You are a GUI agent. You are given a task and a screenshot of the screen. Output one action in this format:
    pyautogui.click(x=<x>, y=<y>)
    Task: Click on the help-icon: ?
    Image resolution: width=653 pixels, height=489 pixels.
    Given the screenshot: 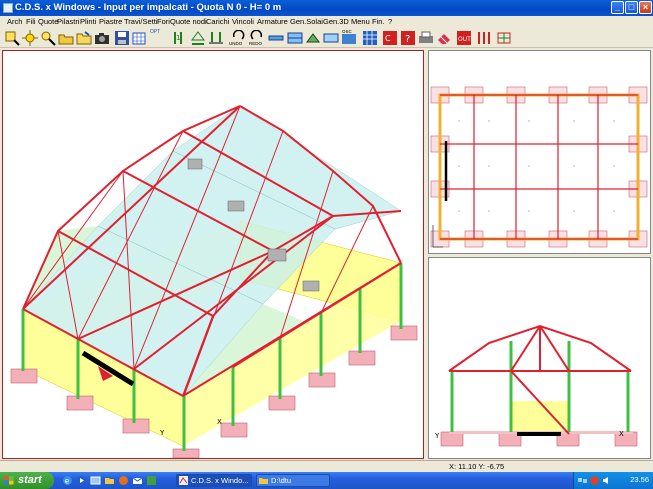 What is the action you would take?
    pyautogui.click(x=408, y=38)
    